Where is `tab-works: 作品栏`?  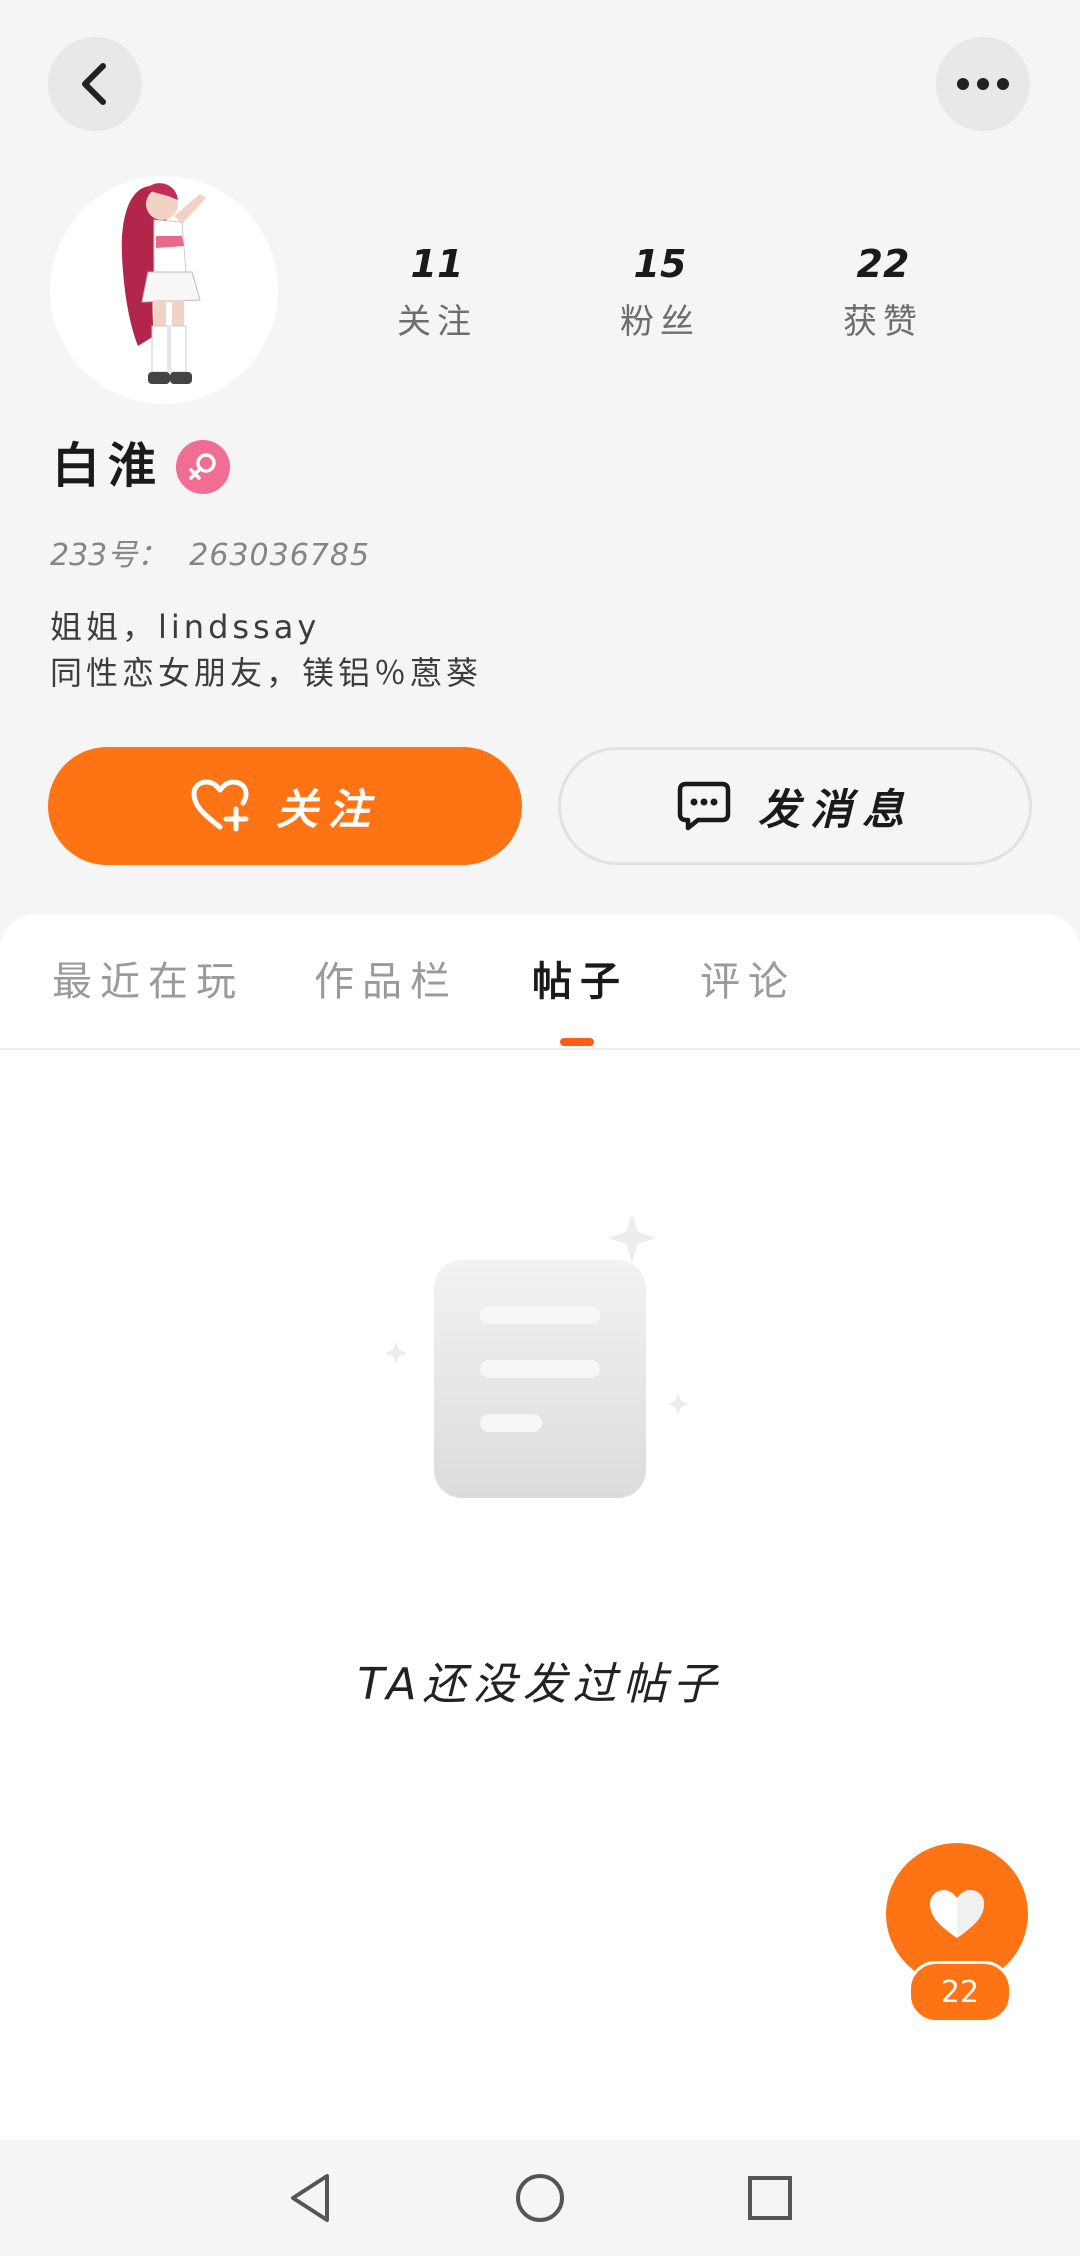 tab-works: 作品栏 is located at coordinates (386, 982).